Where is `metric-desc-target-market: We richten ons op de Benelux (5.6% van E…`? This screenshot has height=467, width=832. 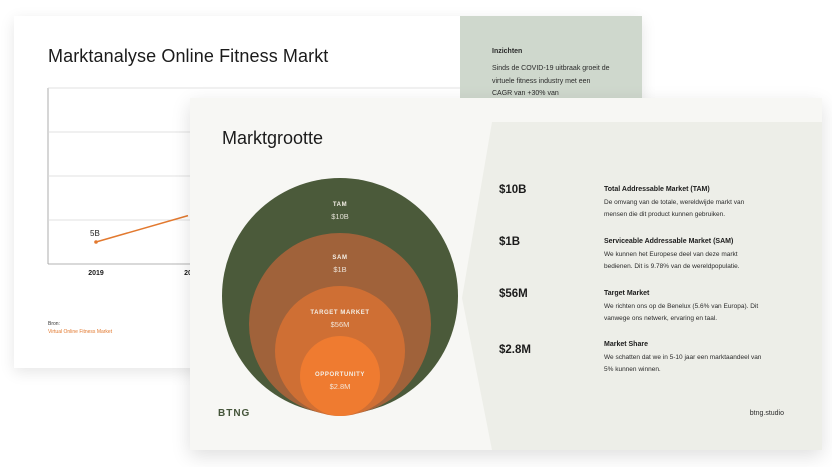
metric-desc-target-market: We richten ons op de Benelux (5.6% van E… is located at coordinates (681, 312).